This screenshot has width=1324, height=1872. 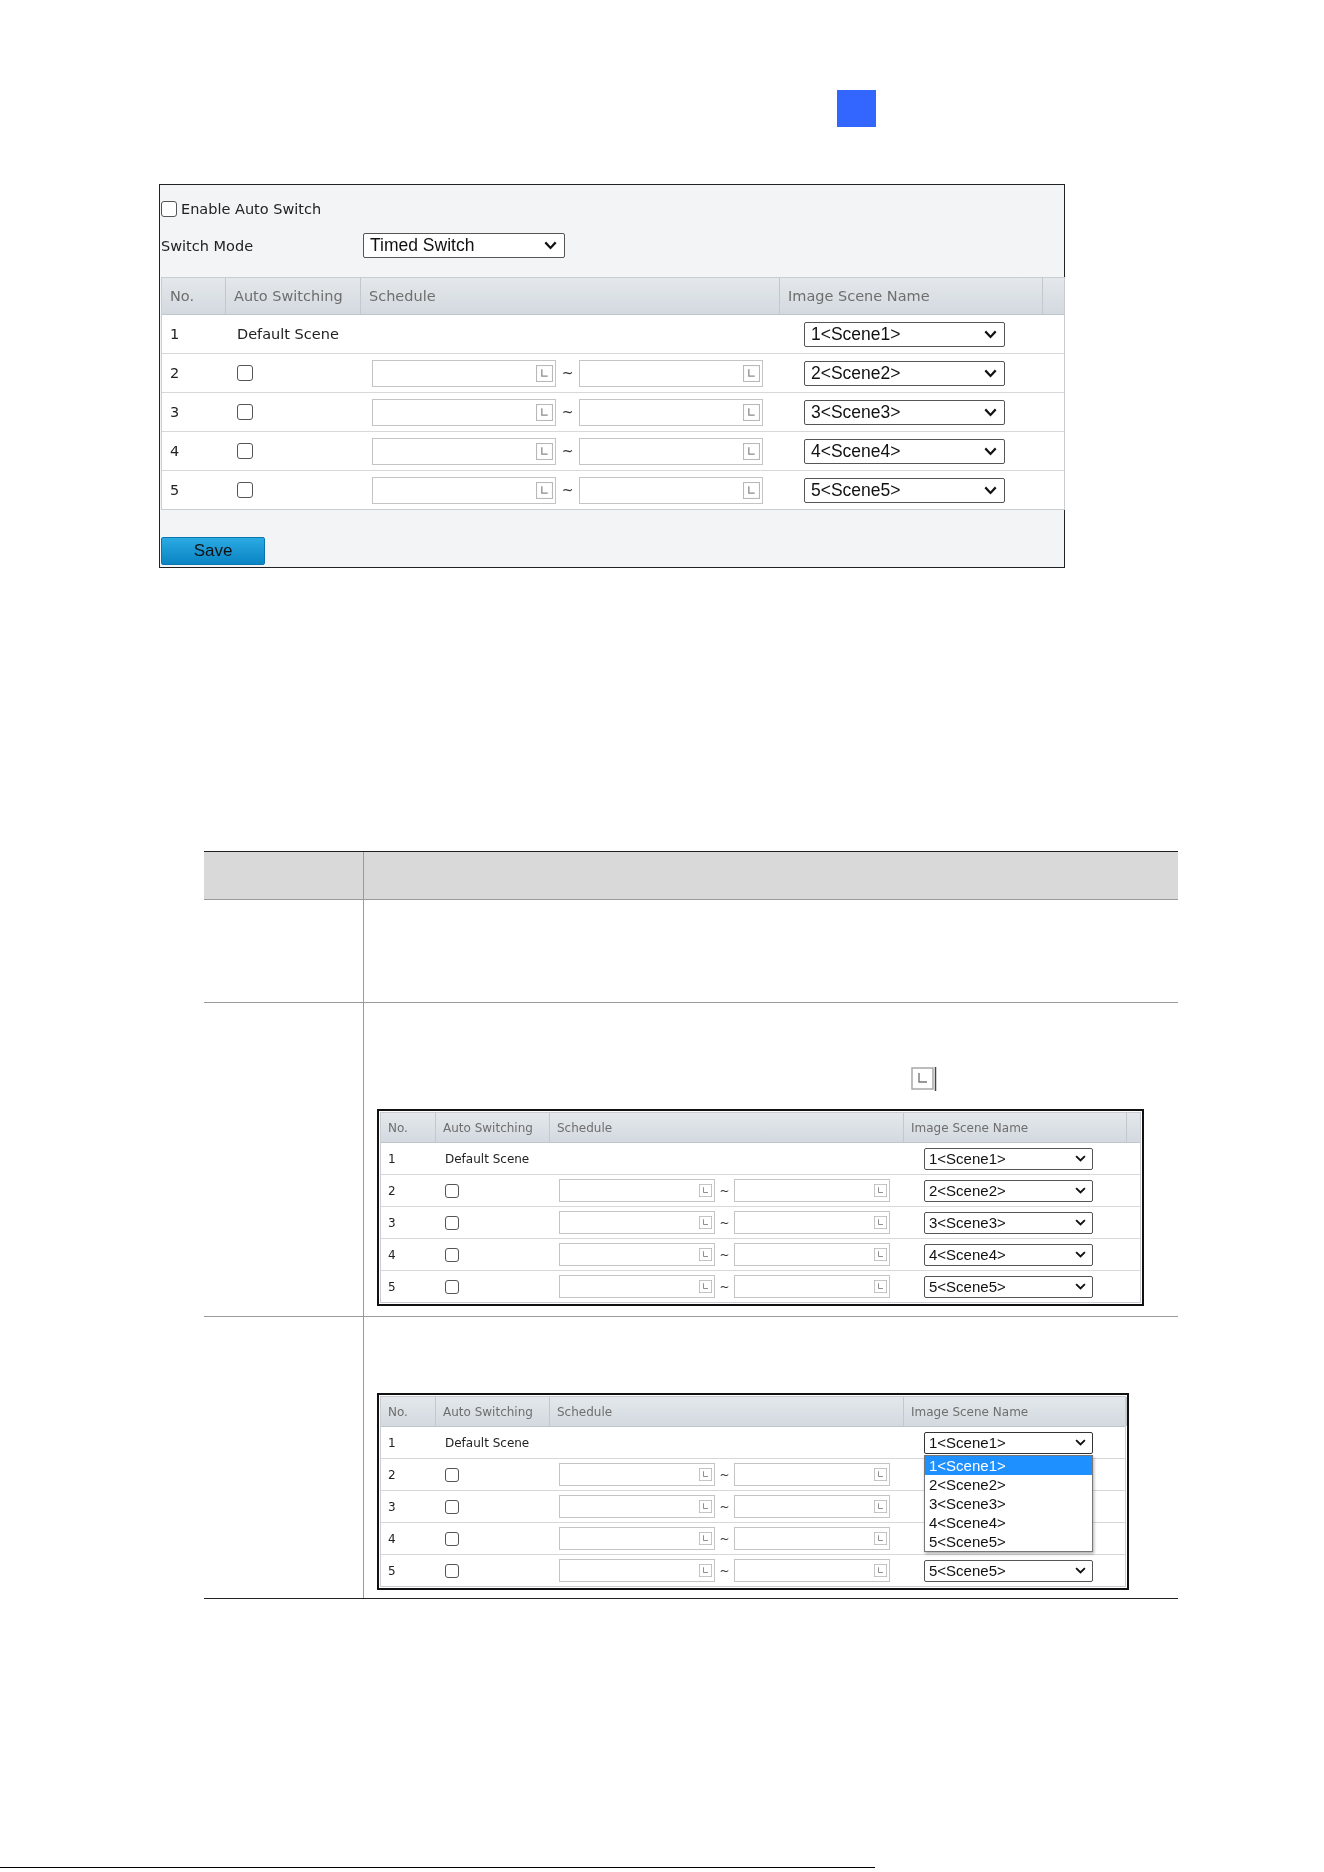 What do you see at coordinates (1008, 1503) in the screenshot?
I see `dropdown-option: 3<Scene3>` at bounding box center [1008, 1503].